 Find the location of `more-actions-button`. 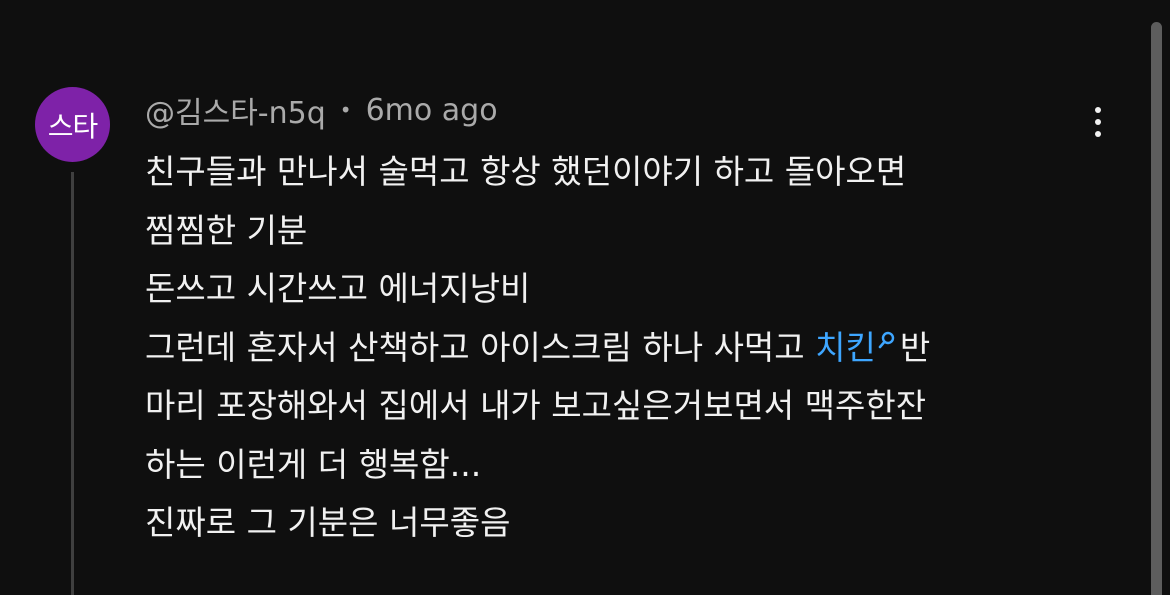

more-actions-button is located at coordinates (1098, 122).